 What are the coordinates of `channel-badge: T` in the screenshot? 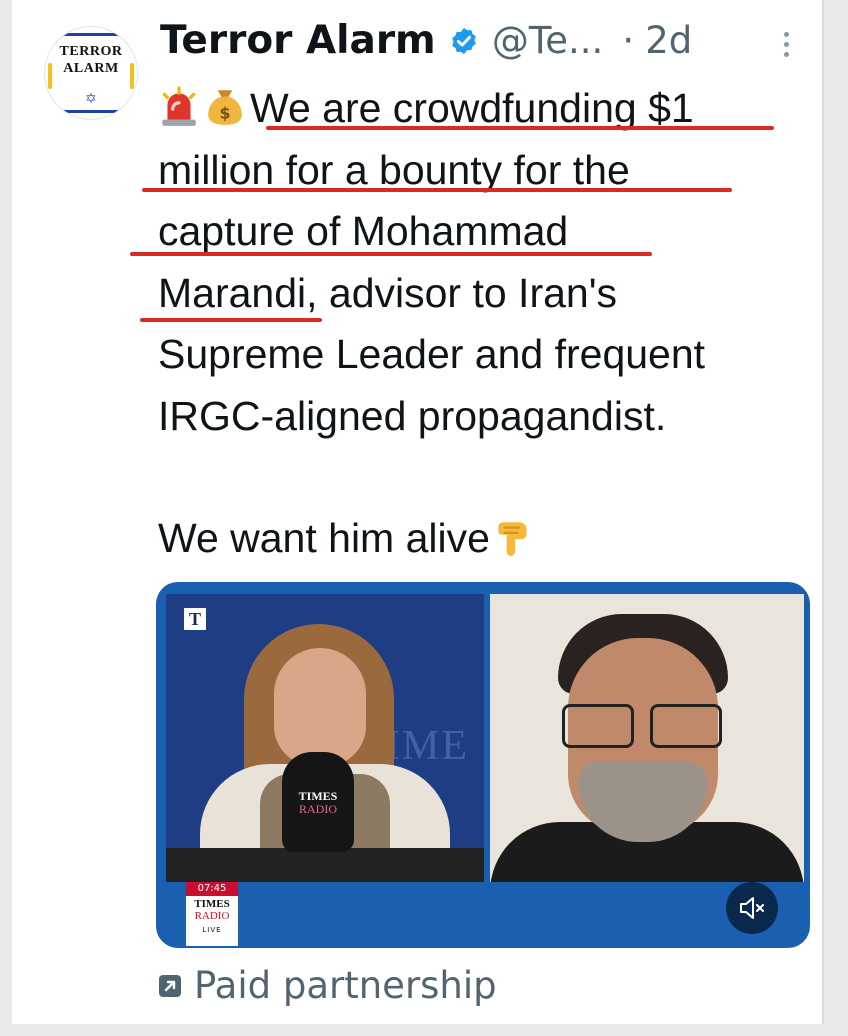 It's located at (195, 619).